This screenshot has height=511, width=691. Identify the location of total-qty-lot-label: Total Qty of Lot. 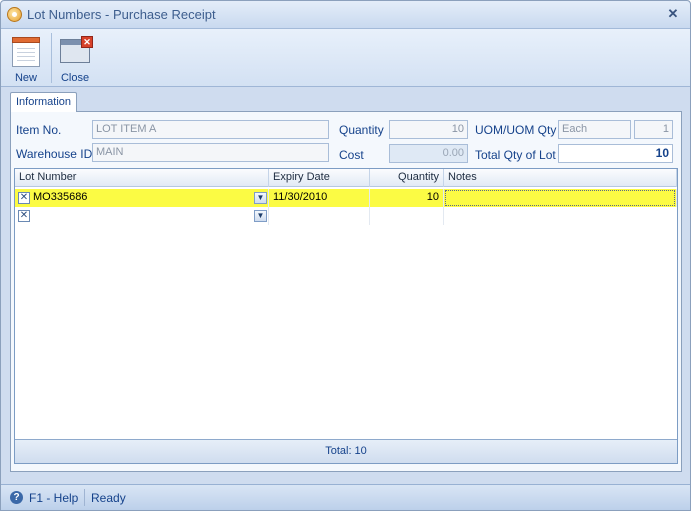
(515, 155).